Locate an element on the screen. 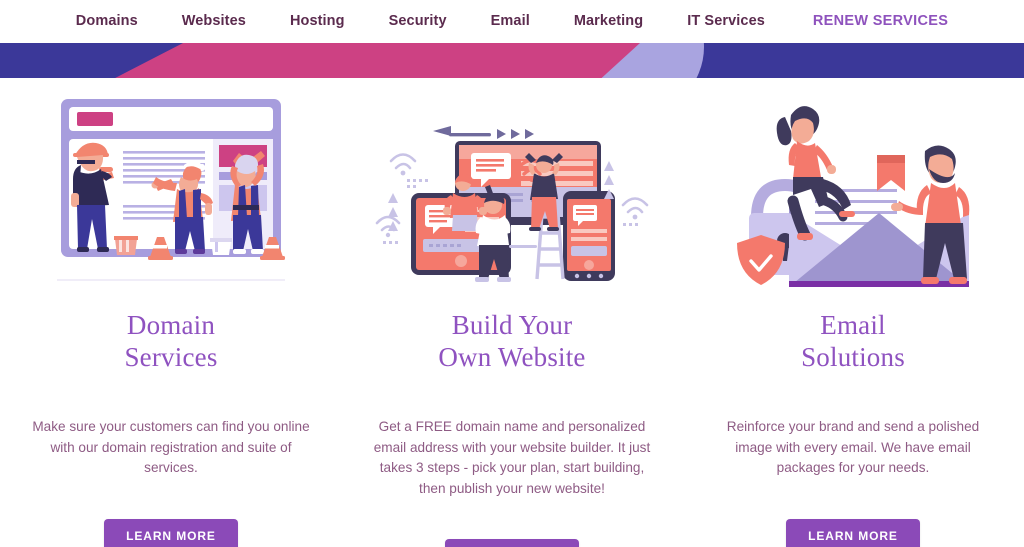  responsive-devices-builder-icon is located at coordinates (512, 192).